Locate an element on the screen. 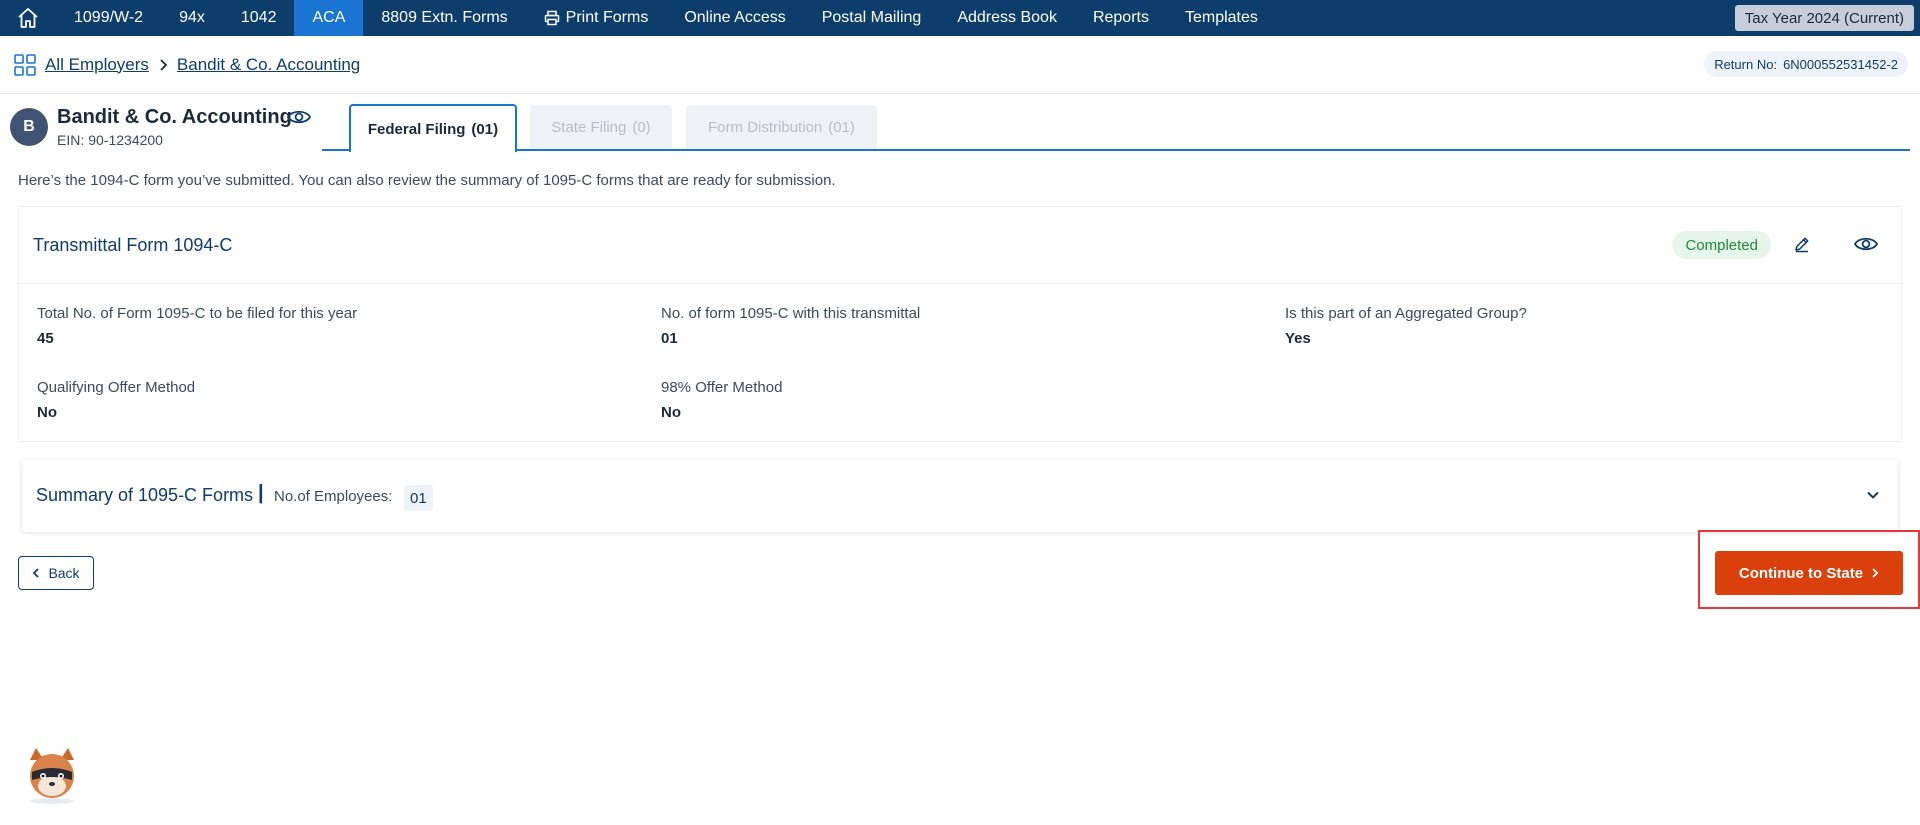 Image resolution: width=1920 pixels, height=825 pixels. nav-1099-w2: 1099/W-2 is located at coordinates (108, 18).